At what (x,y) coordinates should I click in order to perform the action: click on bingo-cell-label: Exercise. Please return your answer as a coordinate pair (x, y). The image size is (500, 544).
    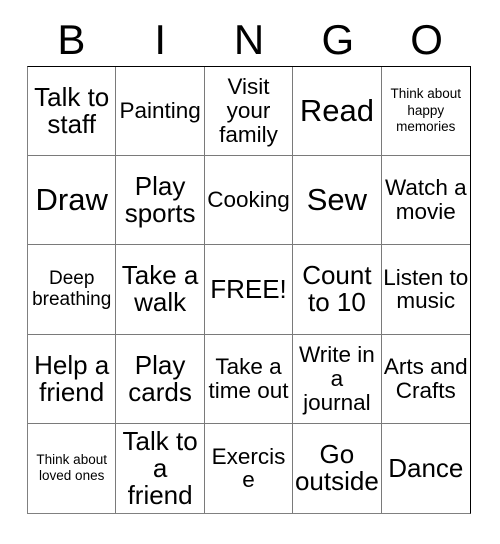
    Looking at the image, I should click on (248, 468).